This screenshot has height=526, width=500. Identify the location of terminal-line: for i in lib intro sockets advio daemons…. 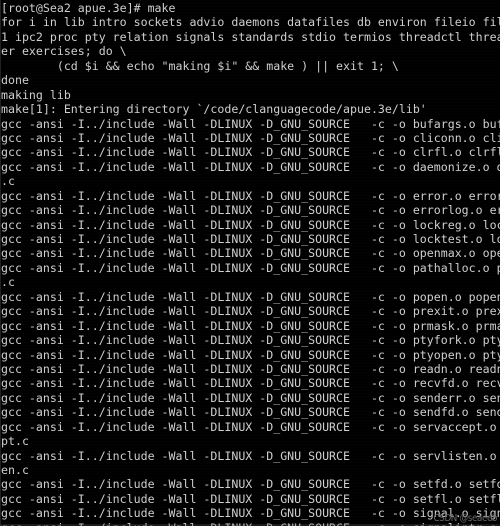
(250, 22).